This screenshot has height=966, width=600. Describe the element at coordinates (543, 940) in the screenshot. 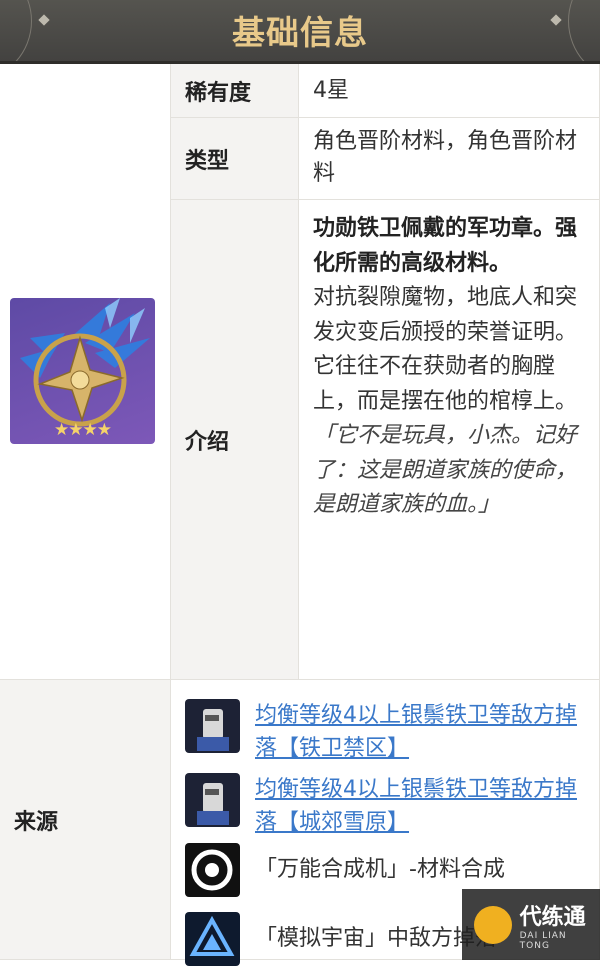

I see `watermark-sub: DAI LIAN TONG` at that location.